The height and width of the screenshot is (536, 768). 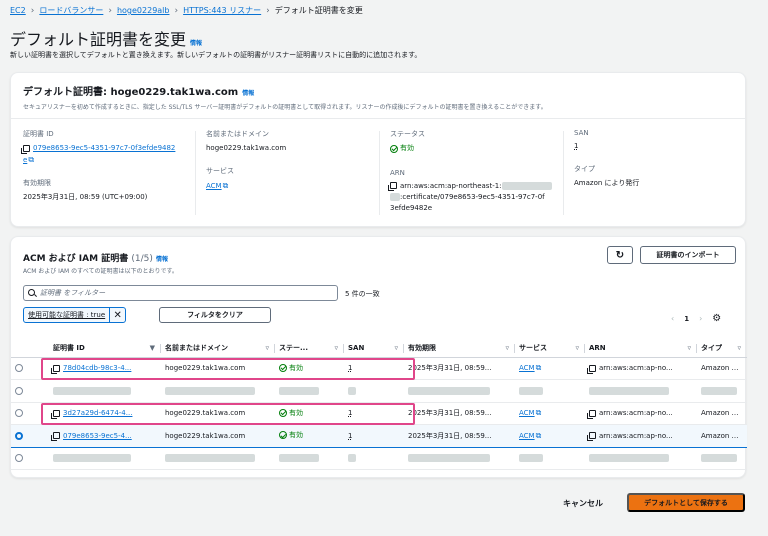 I want to click on status-text: 有効, so click(x=407, y=148).